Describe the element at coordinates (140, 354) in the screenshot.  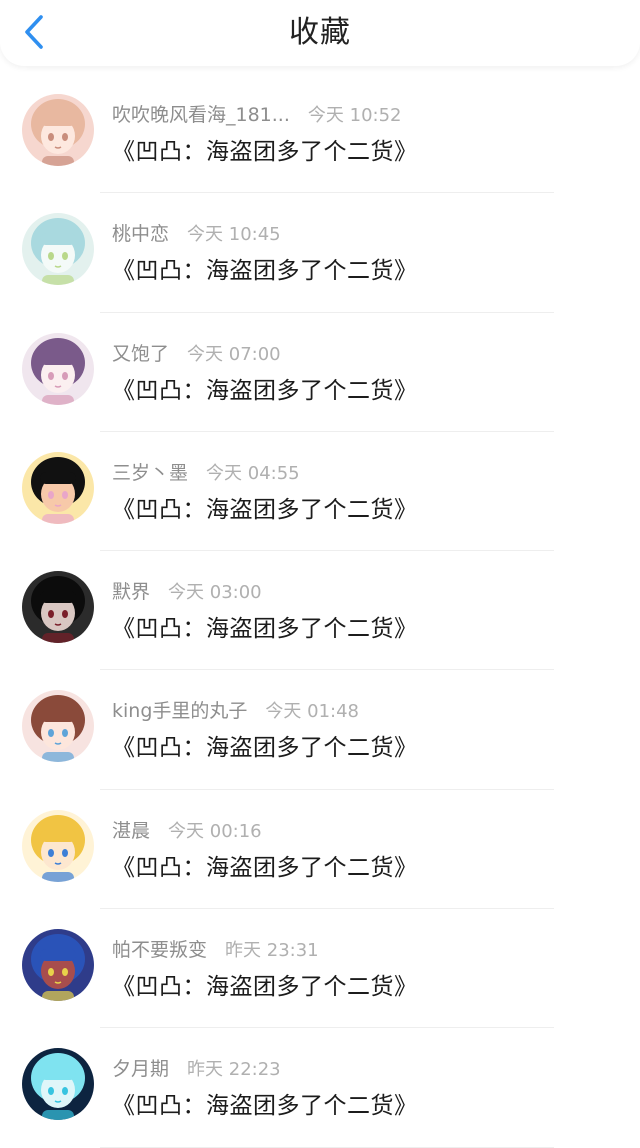
I see `user-name: 又饱了` at that location.